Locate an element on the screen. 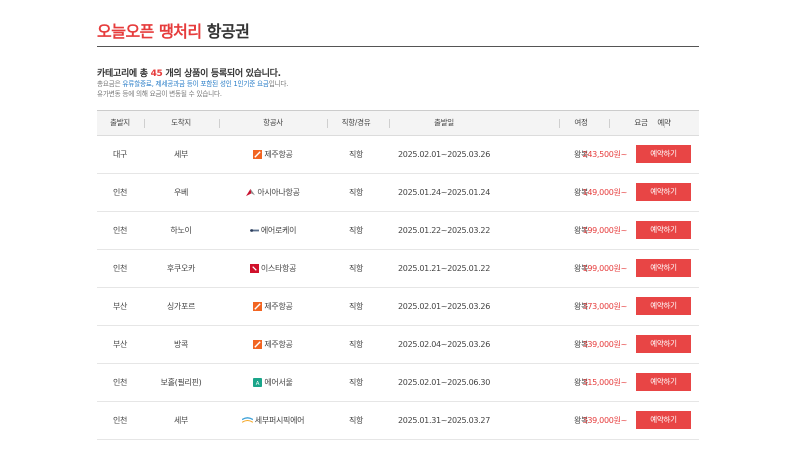  eastar-icon is located at coordinates (254, 268).